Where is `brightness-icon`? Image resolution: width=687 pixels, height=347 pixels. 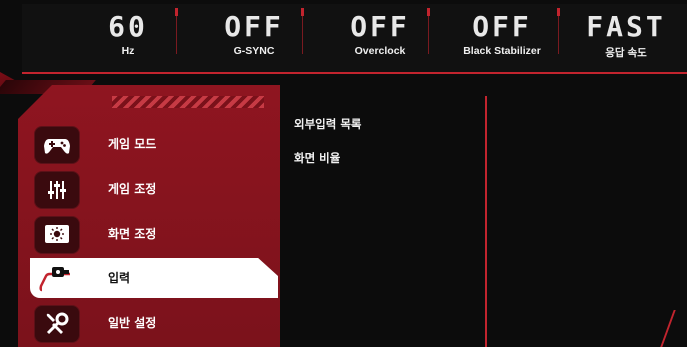 brightness-icon is located at coordinates (57, 235).